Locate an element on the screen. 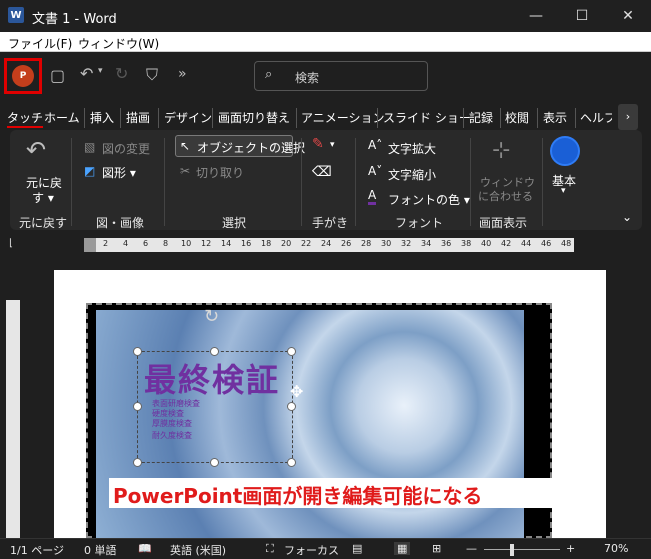 The width and height of the screenshot is (651, 559). pens-icon: ✎ is located at coordinates (318, 144).